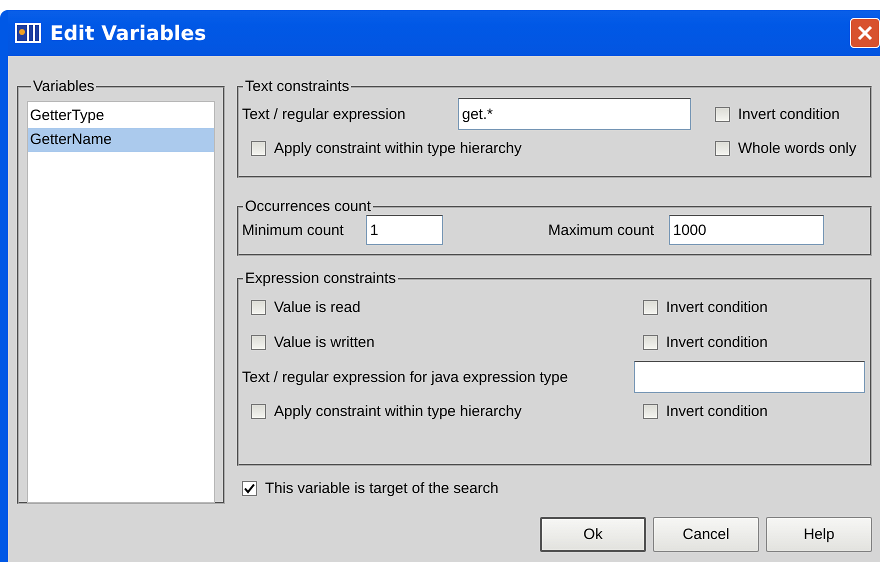 This screenshot has height=562, width=880. Describe the element at coordinates (404, 230) in the screenshot. I see `input-field: 1` at that location.